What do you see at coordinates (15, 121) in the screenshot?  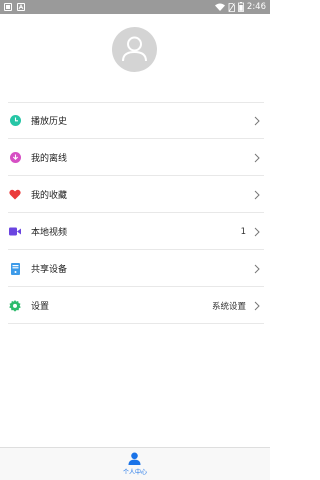 I see `clock-icon` at bounding box center [15, 121].